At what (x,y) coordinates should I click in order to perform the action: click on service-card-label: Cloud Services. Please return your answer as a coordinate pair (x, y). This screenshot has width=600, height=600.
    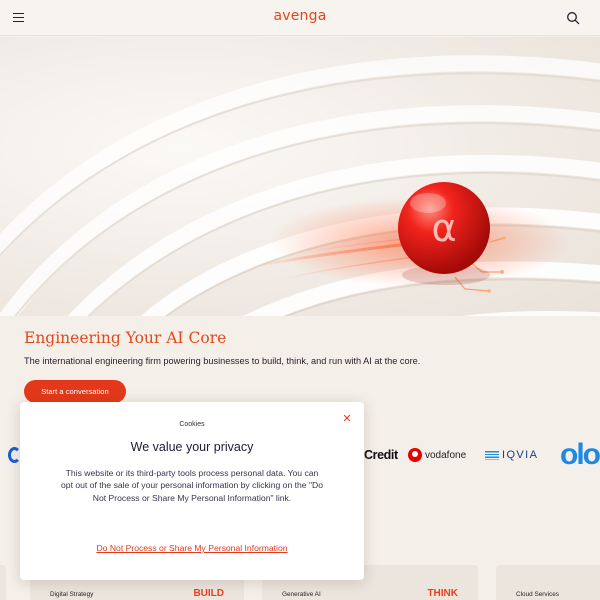
    Looking at the image, I should click on (537, 594).